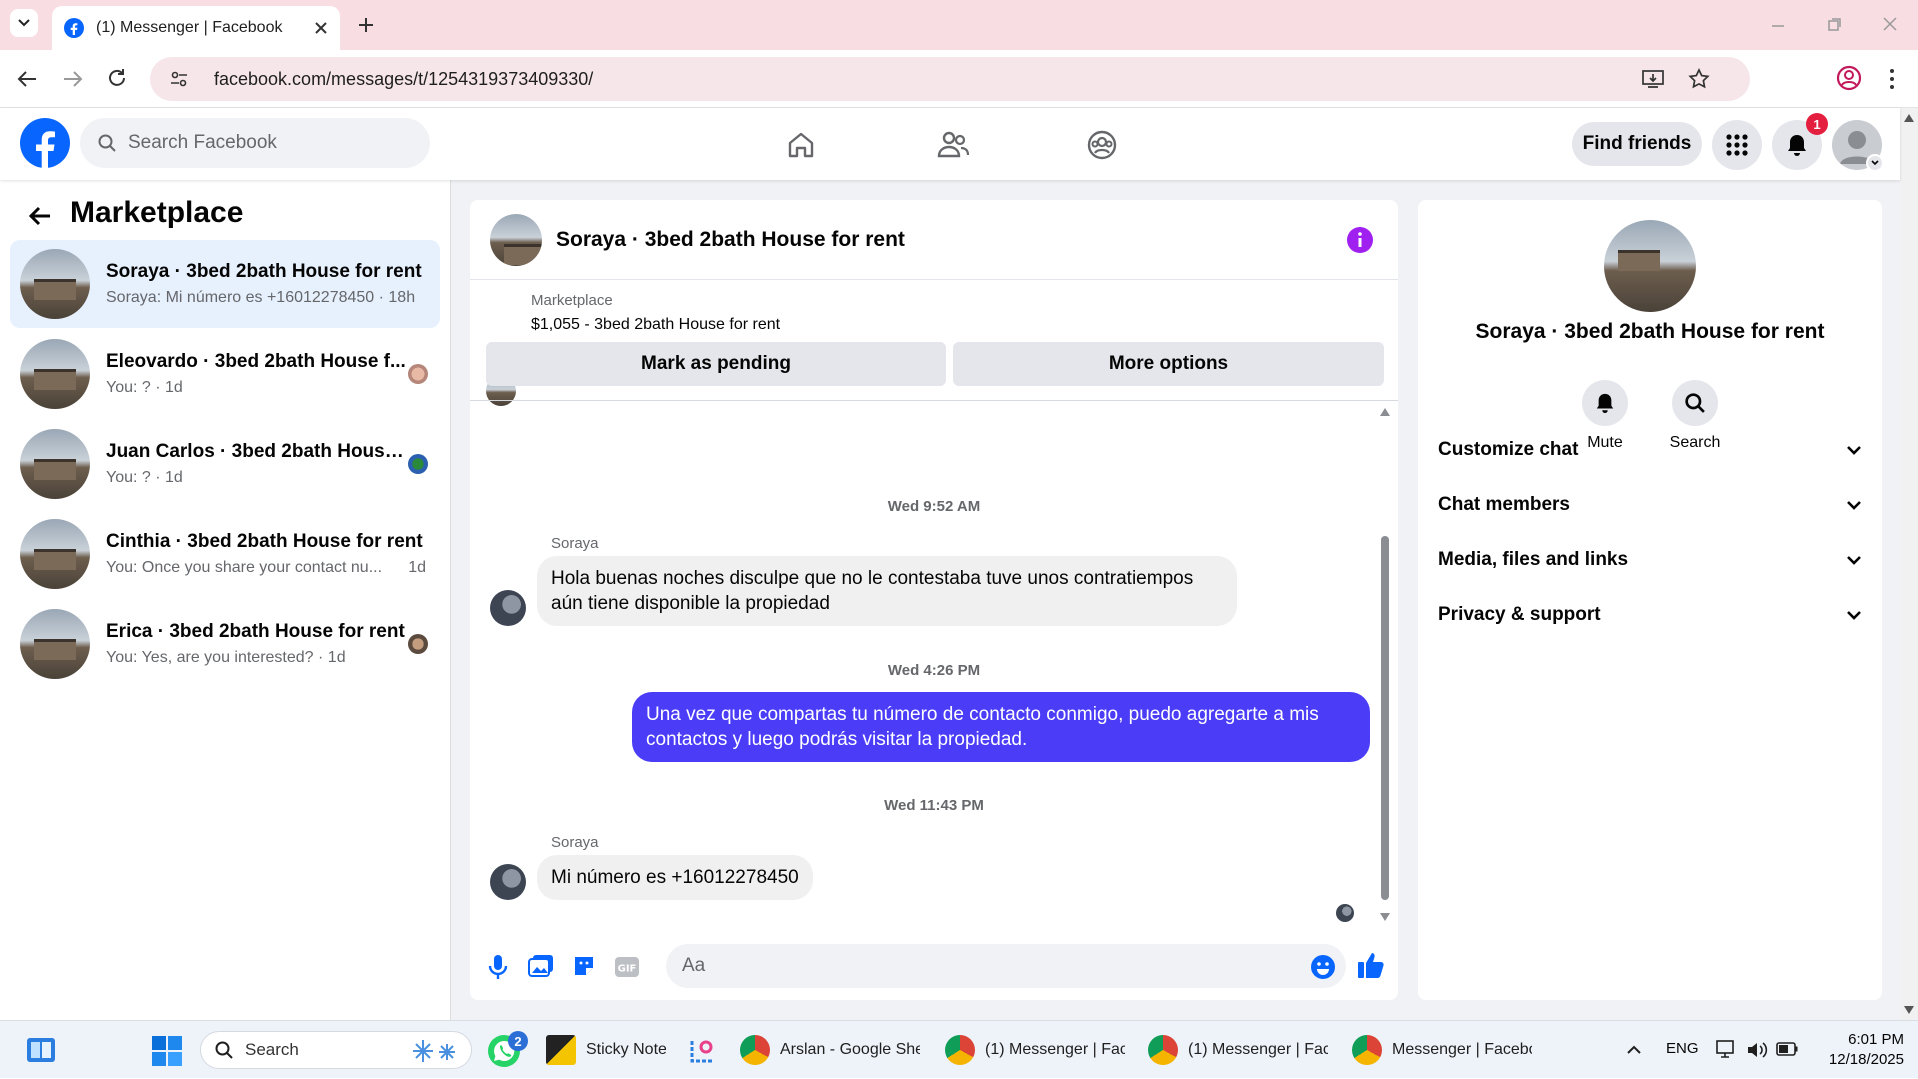 The image size is (1918, 1079). I want to click on taskbar-chrome-messenger-1: (1) Messenger | Facel, so click(1035, 1050).